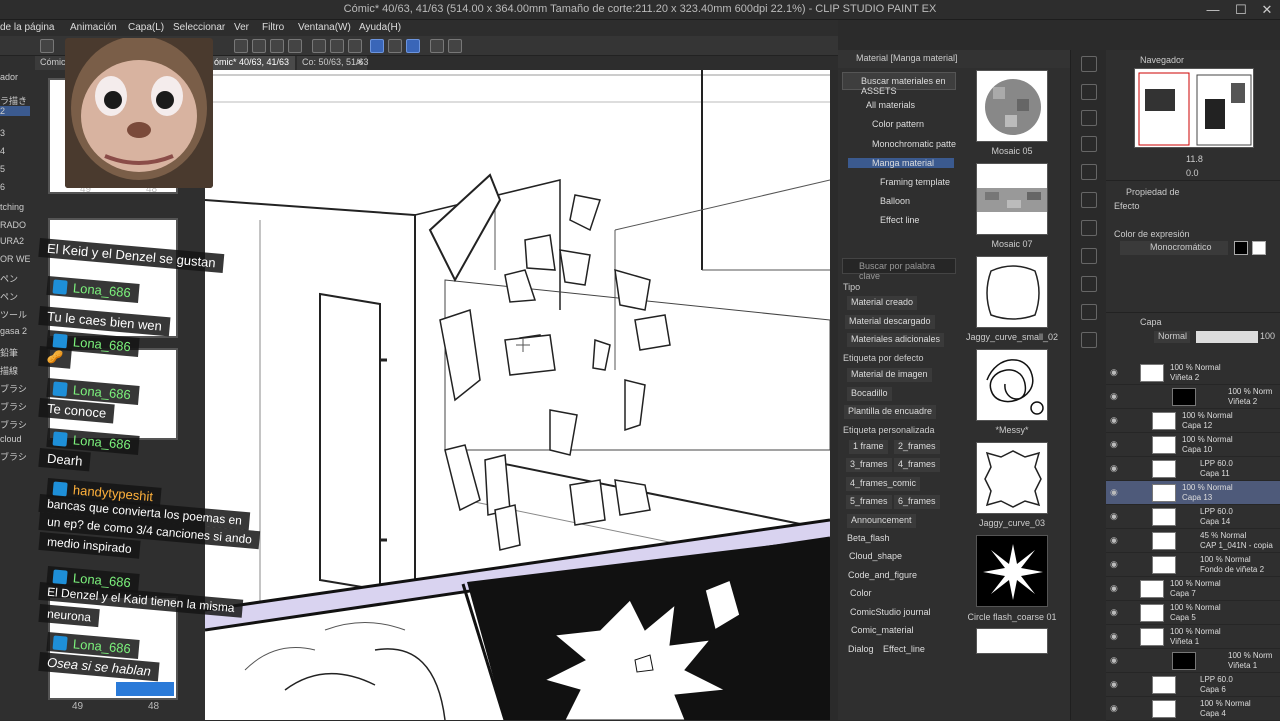  What do you see at coordinates (146, 28) in the screenshot?
I see `menu-layer: Capa(L)` at bounding box center [146, 28].